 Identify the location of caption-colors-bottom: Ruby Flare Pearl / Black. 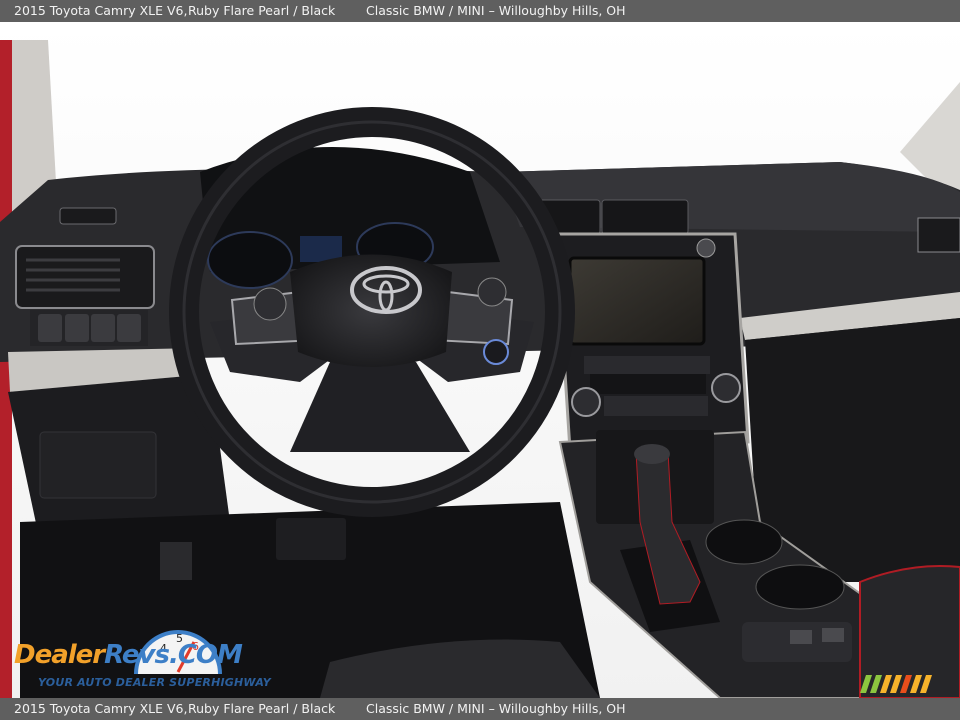
(262, 708).